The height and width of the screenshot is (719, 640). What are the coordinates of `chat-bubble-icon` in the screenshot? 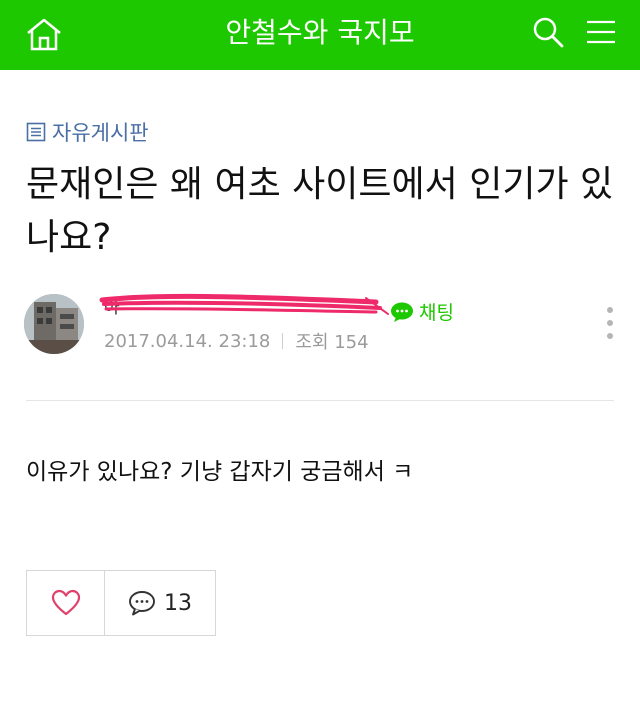 It's located at (402, 312).